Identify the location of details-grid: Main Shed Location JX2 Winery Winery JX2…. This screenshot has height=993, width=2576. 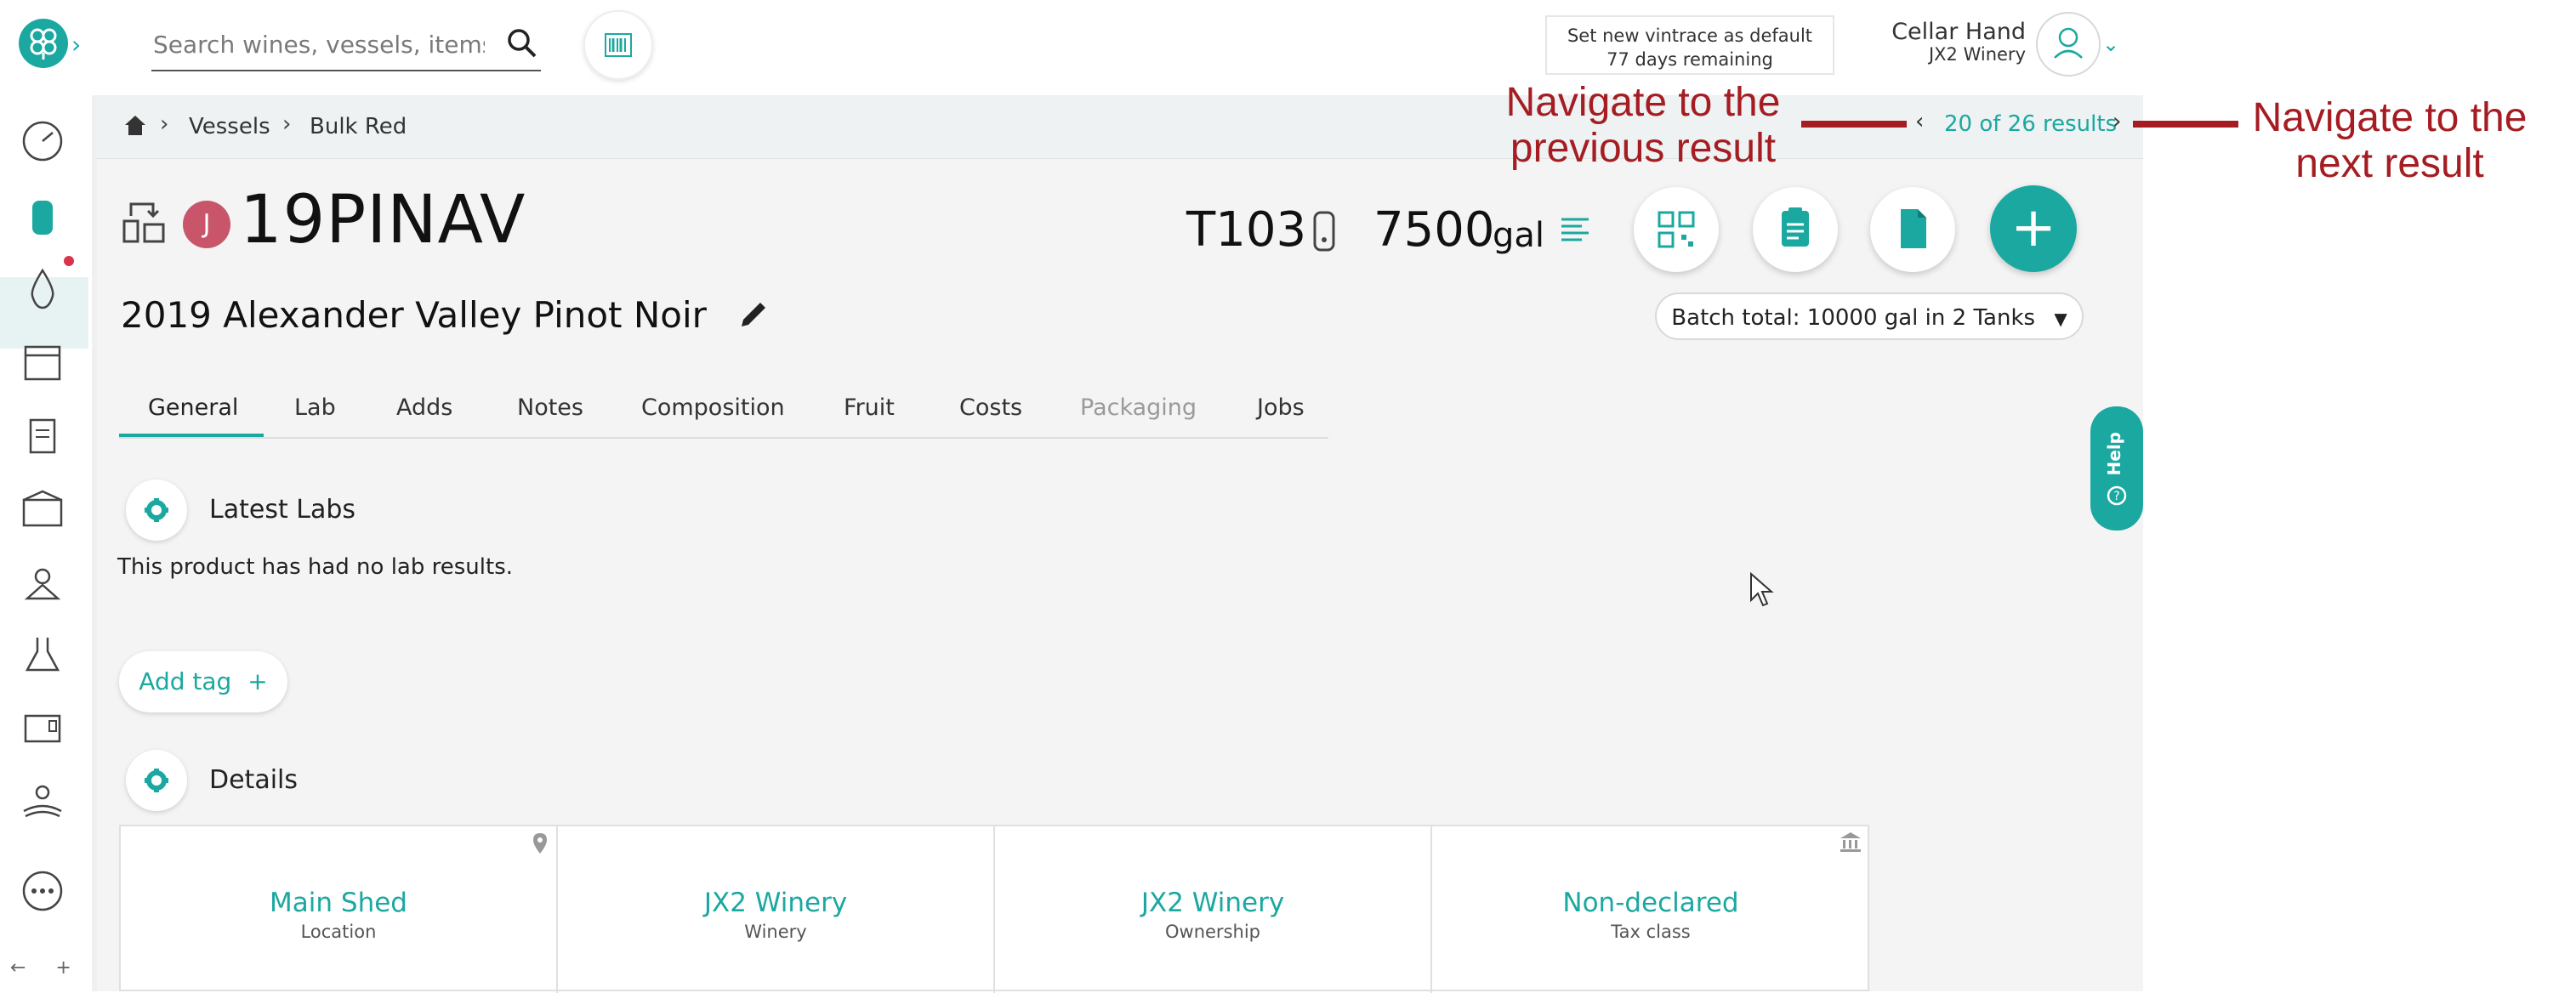
(994, 909).